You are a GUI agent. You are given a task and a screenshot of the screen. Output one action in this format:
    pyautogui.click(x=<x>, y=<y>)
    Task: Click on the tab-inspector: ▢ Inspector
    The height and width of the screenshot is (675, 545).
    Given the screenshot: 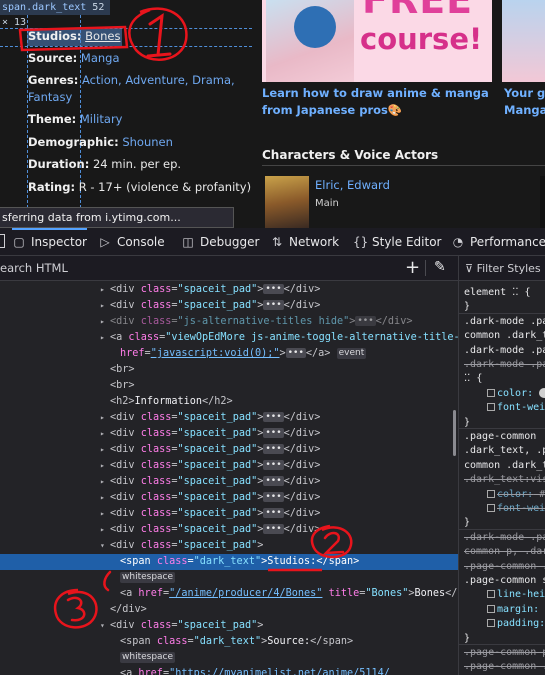 What is the action you would take?
    pyautogui.click(x=49, y=242)
    